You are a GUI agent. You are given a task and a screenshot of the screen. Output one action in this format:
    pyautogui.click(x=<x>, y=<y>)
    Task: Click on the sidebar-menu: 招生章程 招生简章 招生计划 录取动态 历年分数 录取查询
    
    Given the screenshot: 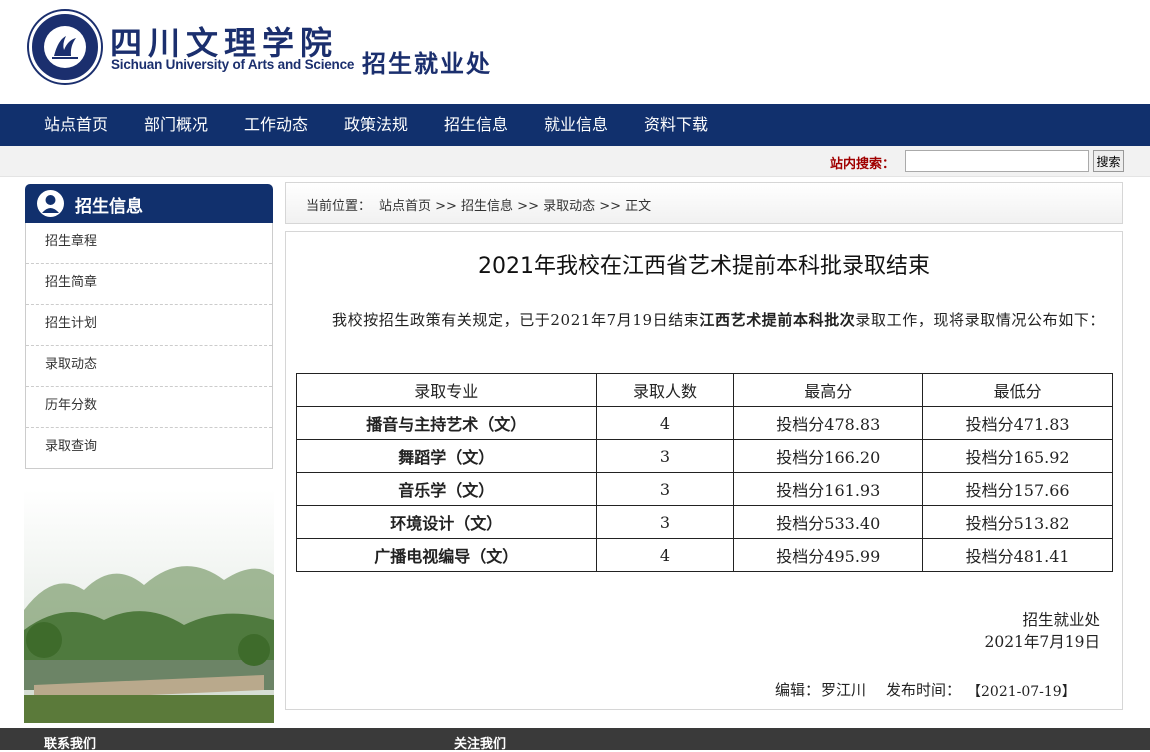 What is the action you would take?
    pyautogui.click(x=149, y=346)
    